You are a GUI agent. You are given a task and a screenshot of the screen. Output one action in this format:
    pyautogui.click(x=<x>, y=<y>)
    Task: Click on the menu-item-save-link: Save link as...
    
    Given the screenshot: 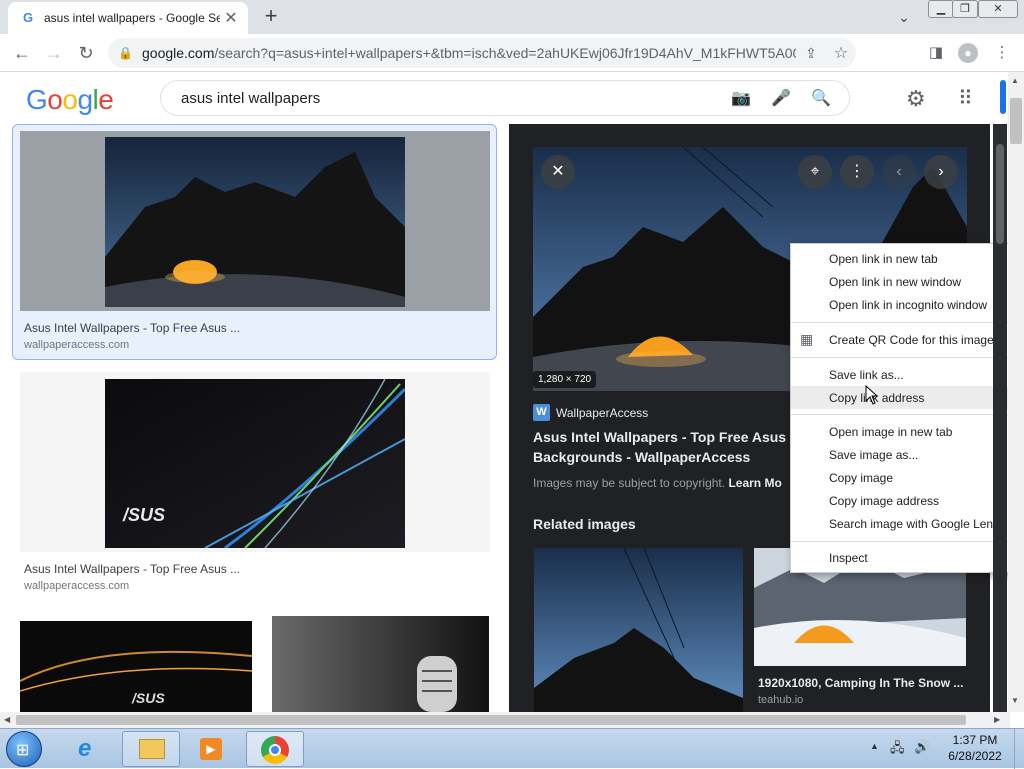 What is the action you would take?
    pyautogui.click(x=866, y=375)
    